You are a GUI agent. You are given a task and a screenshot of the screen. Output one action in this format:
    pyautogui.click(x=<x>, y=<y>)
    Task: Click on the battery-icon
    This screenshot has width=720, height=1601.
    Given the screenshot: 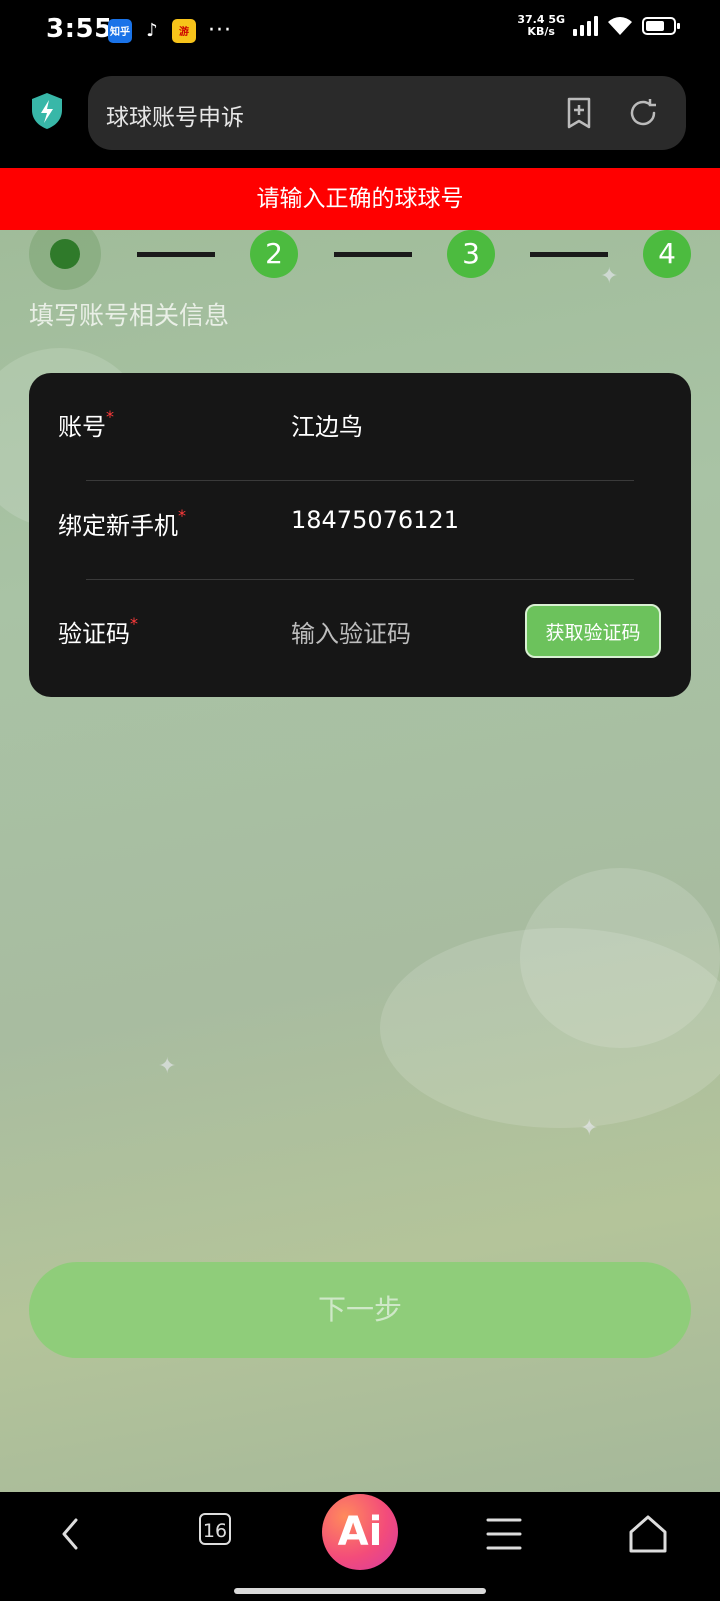 What is the action you would take?
    pyautogui.click(x=661, y=26)
    